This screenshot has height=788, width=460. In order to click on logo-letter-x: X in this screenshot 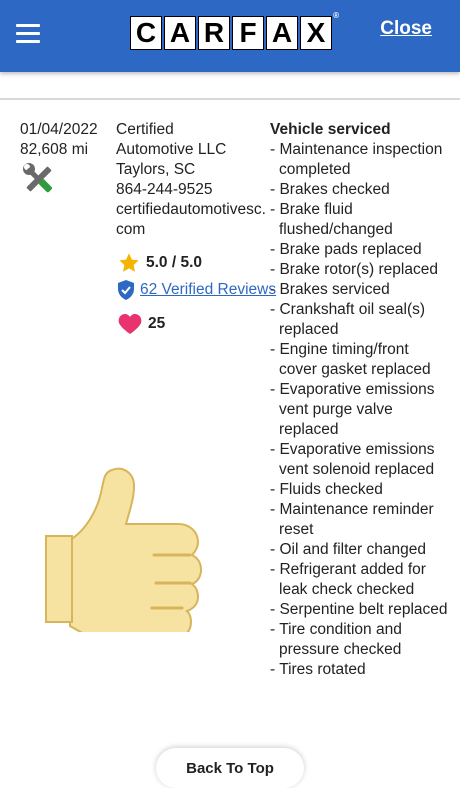, I will do `click(316, 32)`.